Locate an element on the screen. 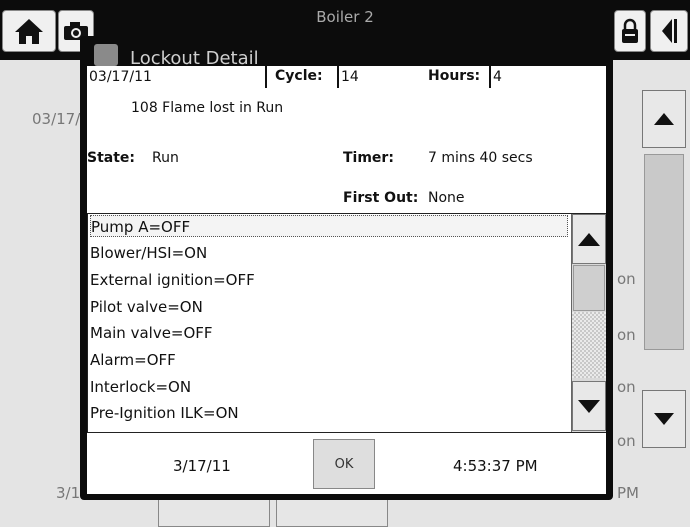  cycle-field: 14 is located at coordinates (362, 77).